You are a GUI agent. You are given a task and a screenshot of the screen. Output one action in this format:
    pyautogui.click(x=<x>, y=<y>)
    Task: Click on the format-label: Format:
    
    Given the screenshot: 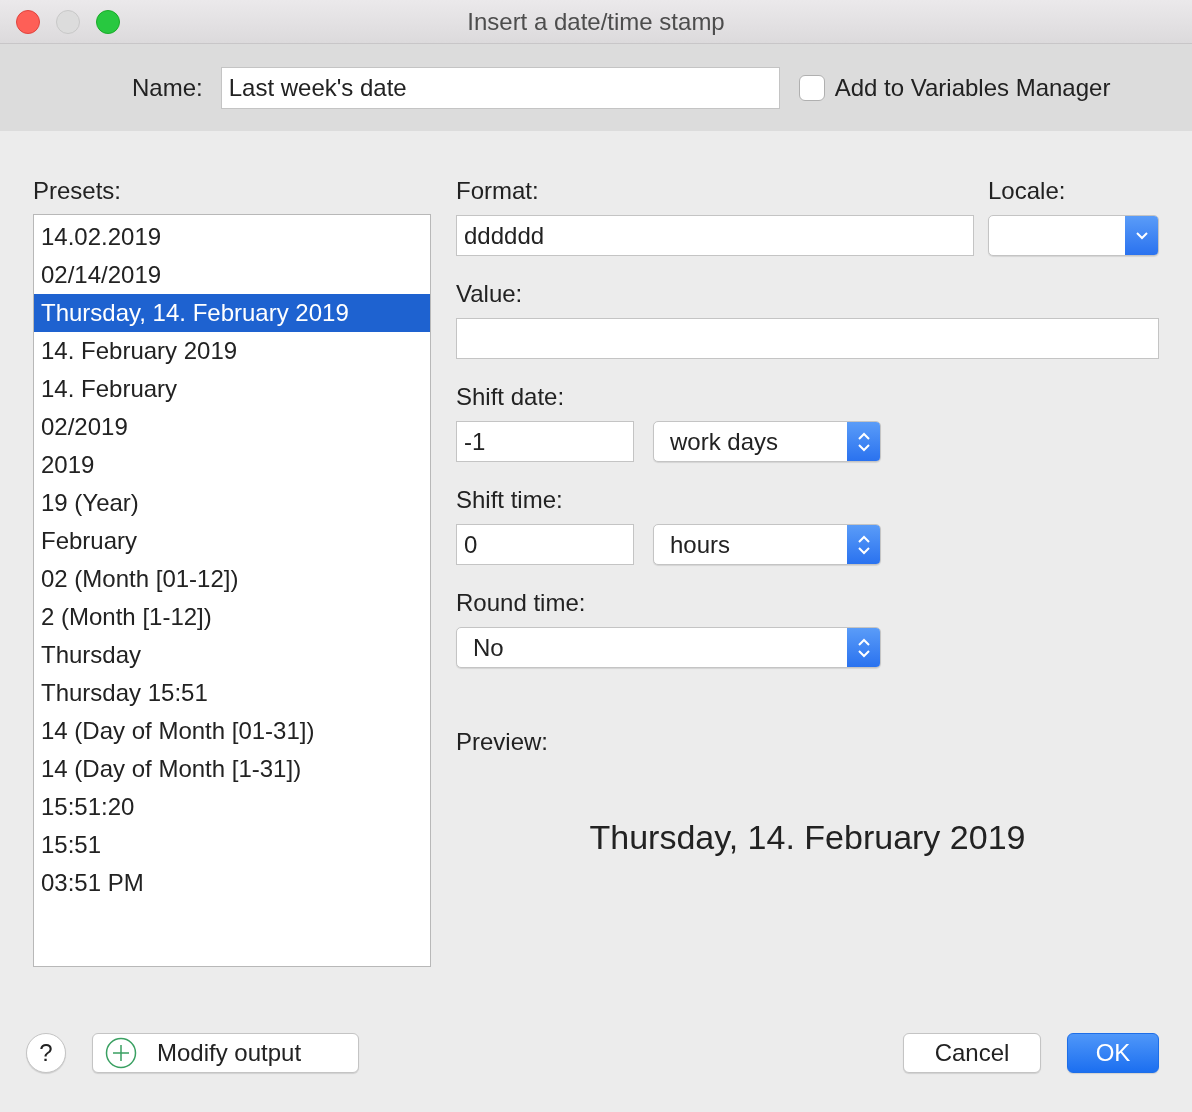 What is the action you would take?
    pyautogui.click(x=498, y=191)
    